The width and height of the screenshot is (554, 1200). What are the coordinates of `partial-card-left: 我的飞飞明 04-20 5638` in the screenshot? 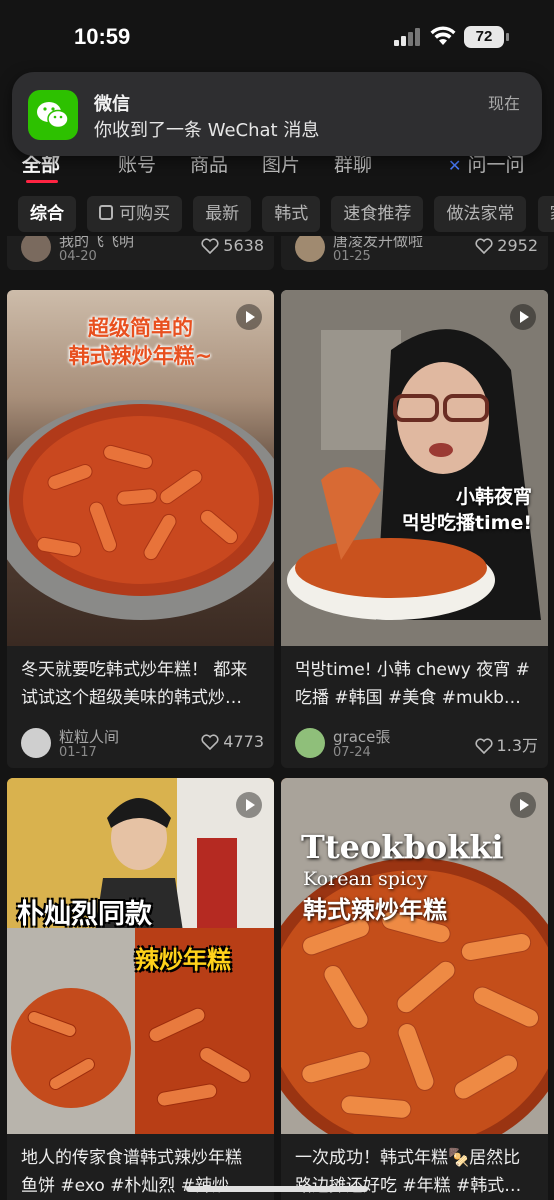 It's located at (140, 253).